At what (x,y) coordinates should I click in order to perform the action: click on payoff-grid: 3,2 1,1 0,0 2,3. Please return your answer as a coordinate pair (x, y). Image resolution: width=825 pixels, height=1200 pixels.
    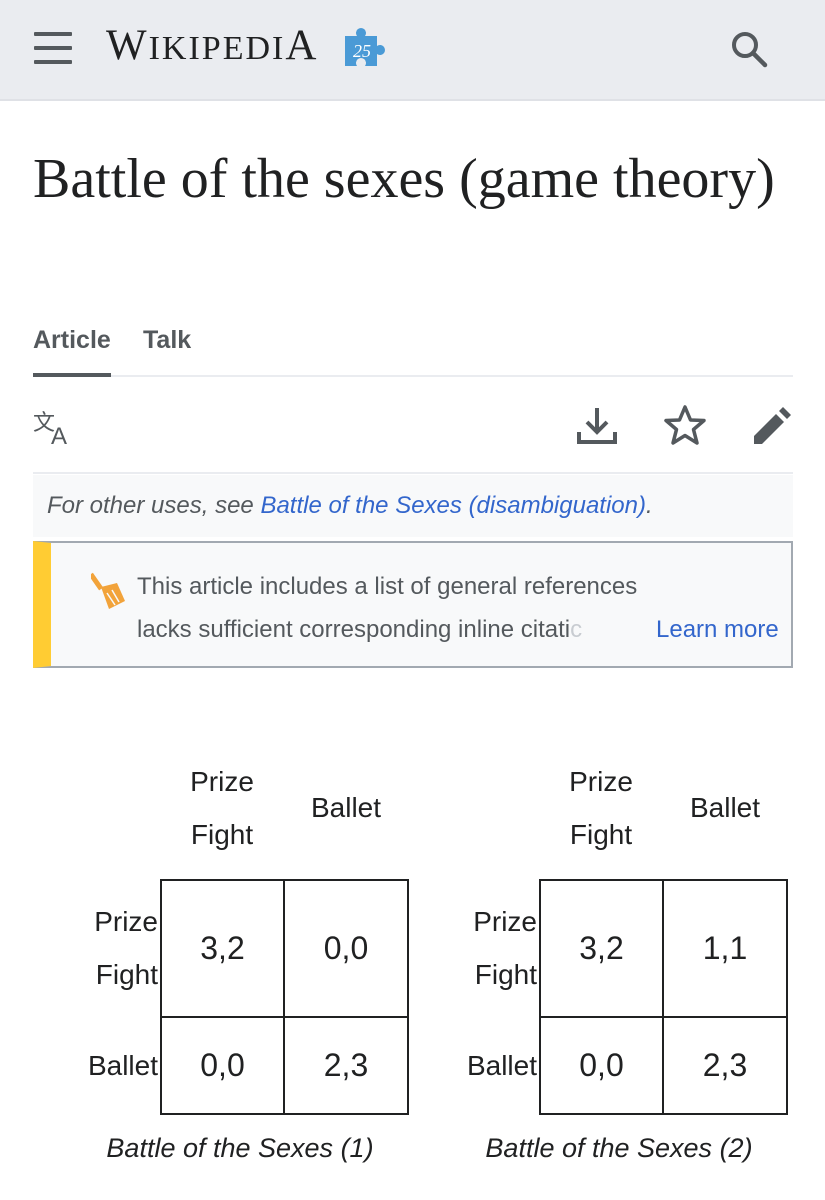
    Looking at the image, I should click on (663, 997).